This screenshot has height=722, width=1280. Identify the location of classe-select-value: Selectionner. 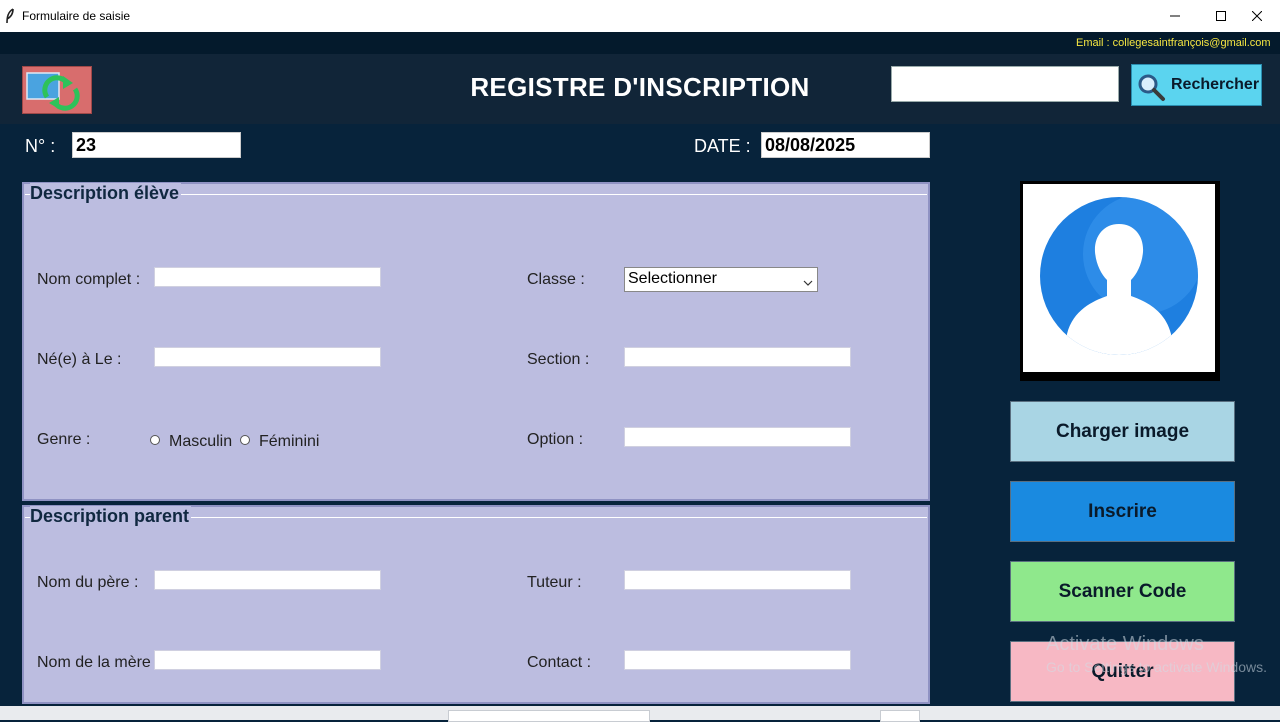
(672, 278).